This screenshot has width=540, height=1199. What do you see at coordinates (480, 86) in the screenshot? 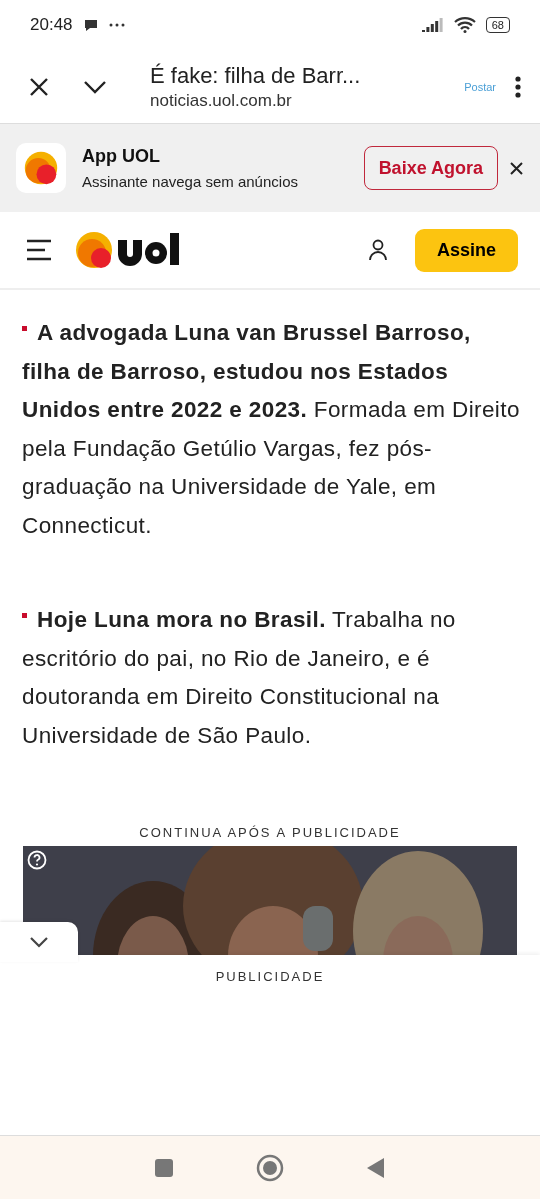
I see `post-link: Postar` at bounding box center [480, 86].